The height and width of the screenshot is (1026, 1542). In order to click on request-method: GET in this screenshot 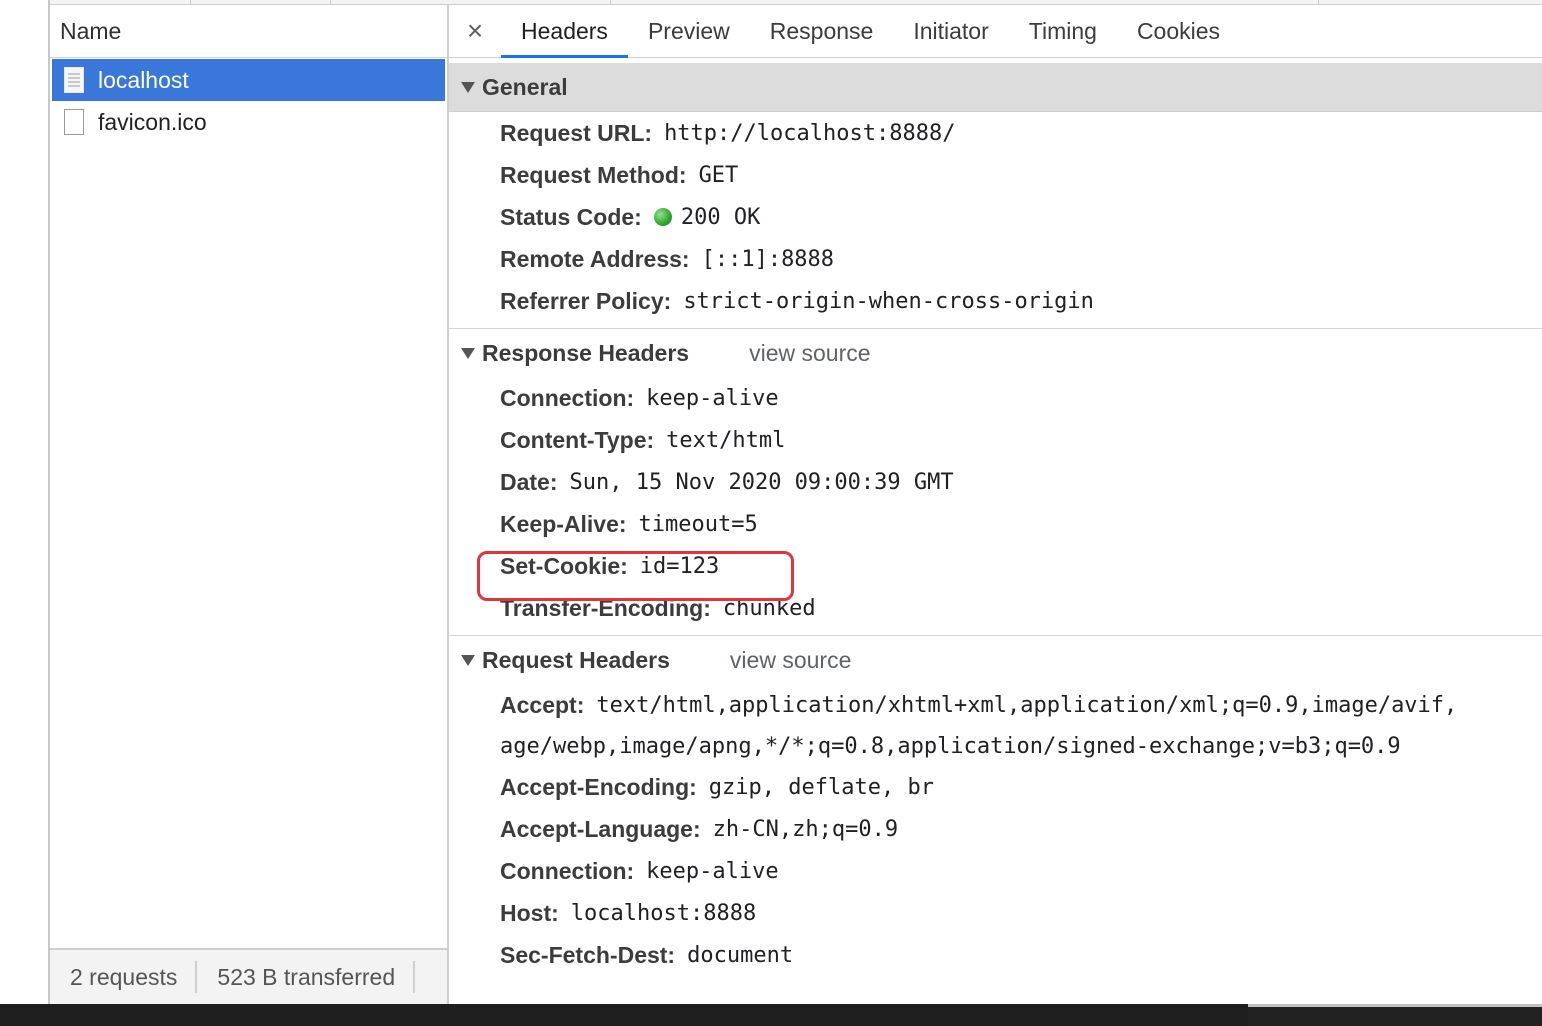, I will do `click(718, 175)`.